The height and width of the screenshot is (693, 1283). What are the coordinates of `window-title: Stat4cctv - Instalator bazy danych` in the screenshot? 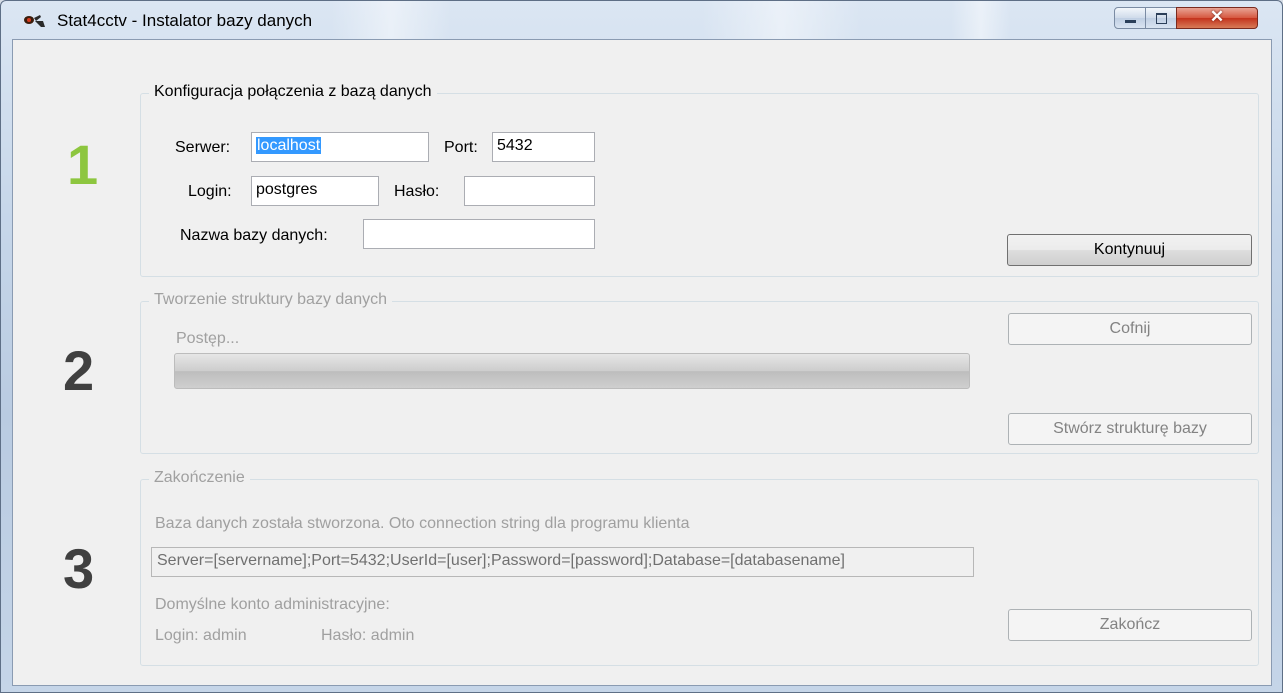 It's located at (185, 20).